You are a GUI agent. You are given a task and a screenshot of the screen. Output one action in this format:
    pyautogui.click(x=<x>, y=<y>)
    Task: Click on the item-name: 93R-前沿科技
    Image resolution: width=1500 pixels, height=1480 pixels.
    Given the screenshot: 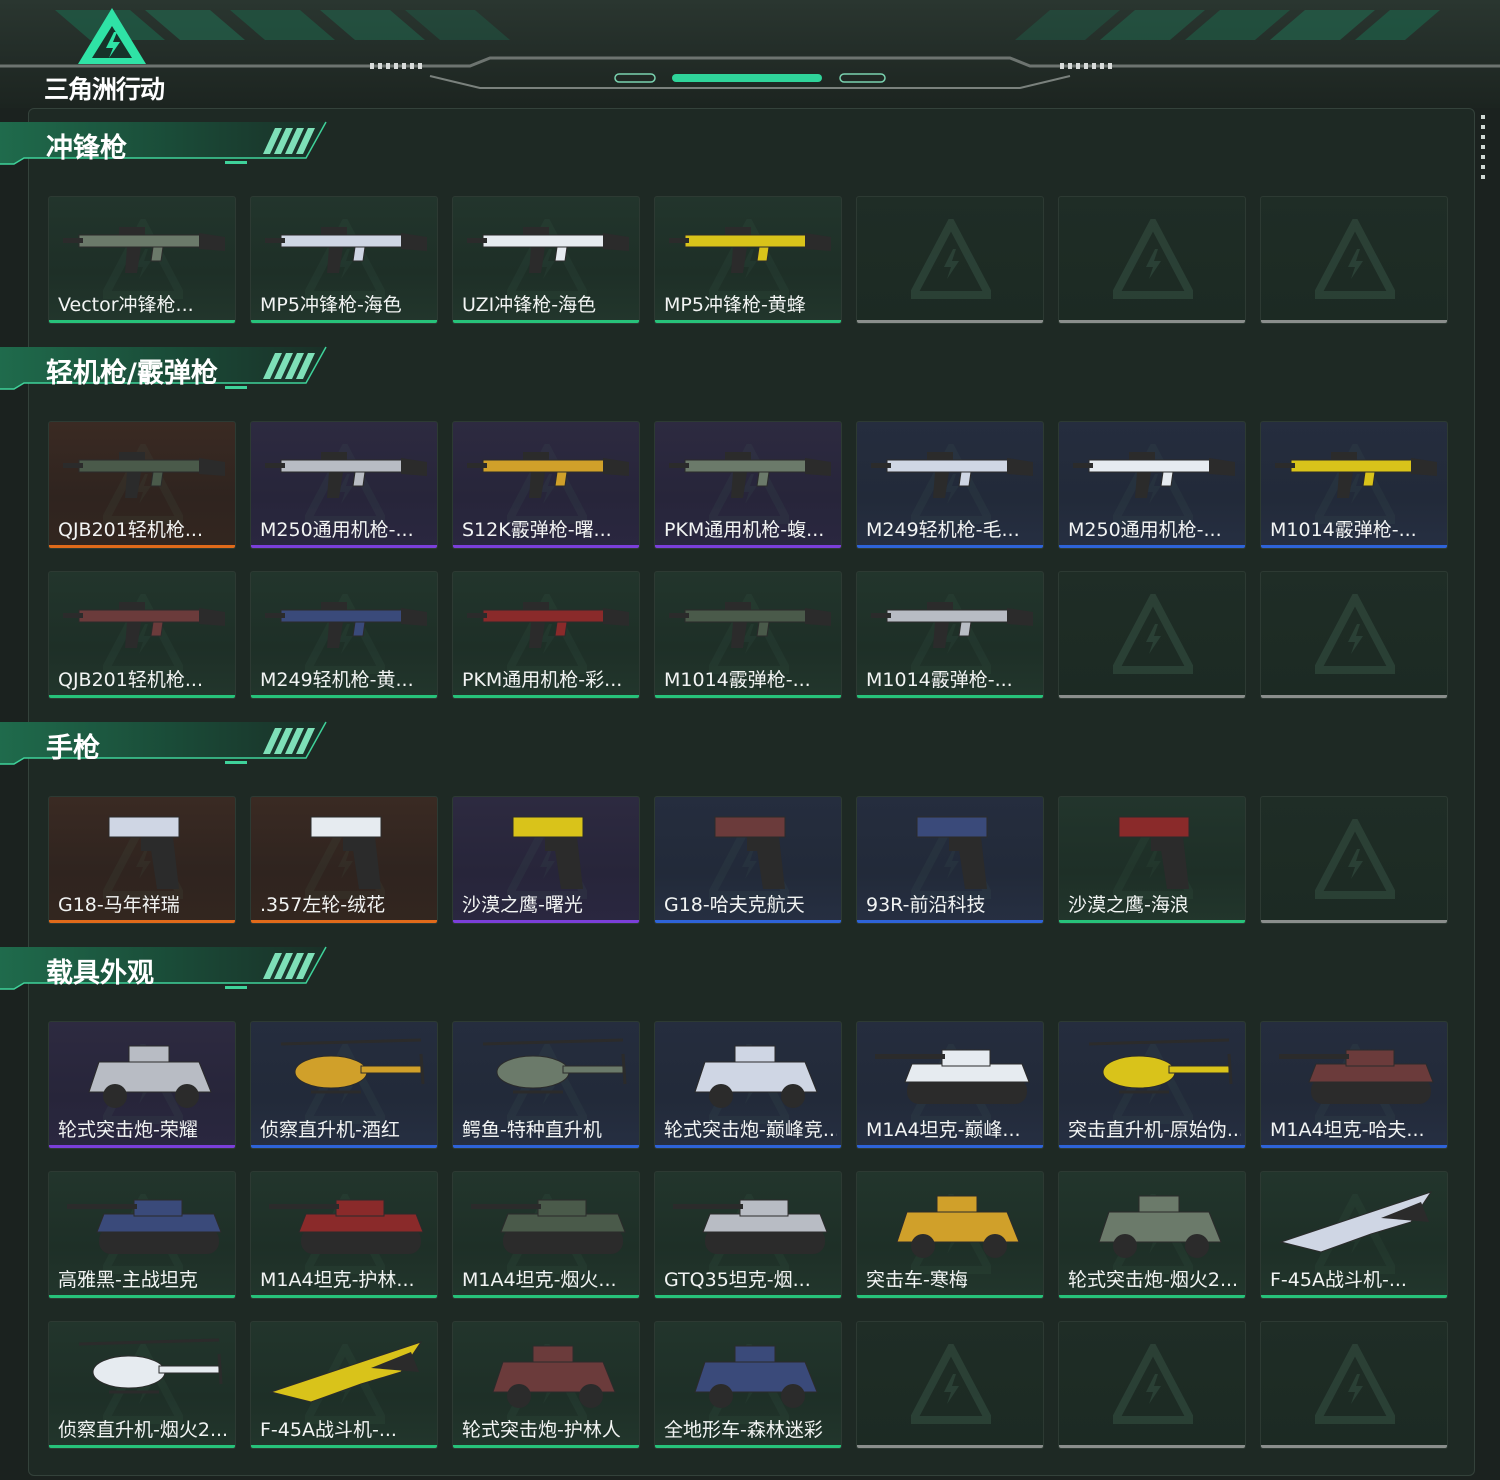 What is the action you would take?
    pyautogui.click(x=926, y=905)
    